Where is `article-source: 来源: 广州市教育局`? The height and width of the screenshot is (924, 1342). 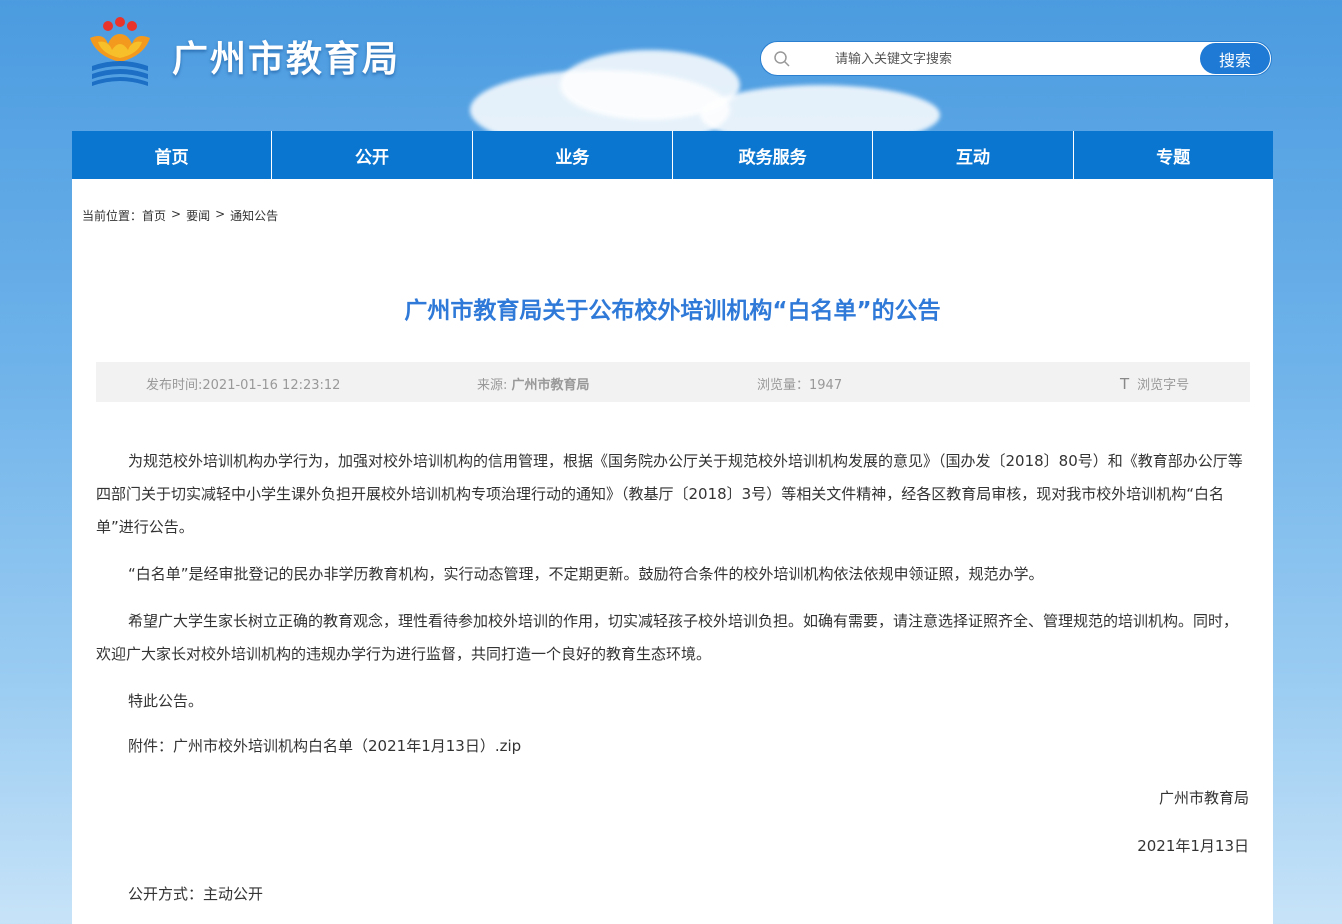
article-source: 来源: 广州市教育局 is located at coordinates (533, 383).